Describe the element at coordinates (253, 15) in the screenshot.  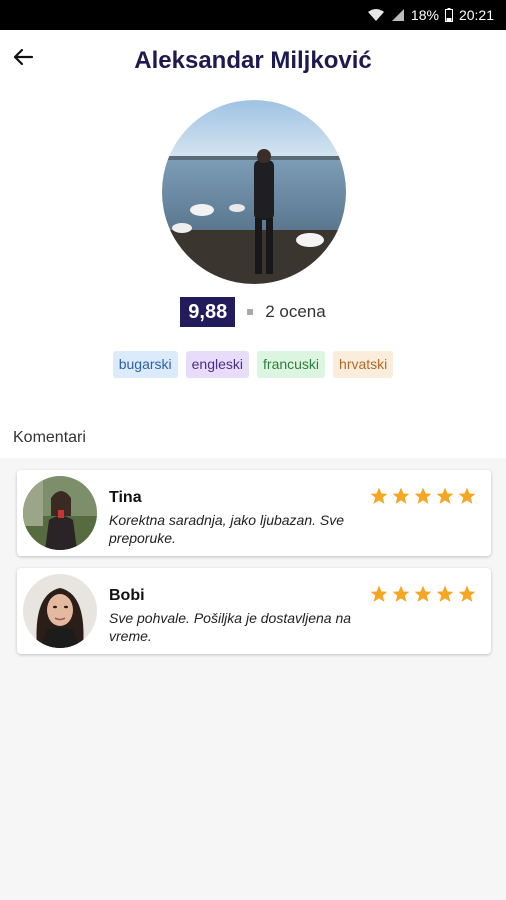
I see `status-bar: 18% 20:21` at that location.